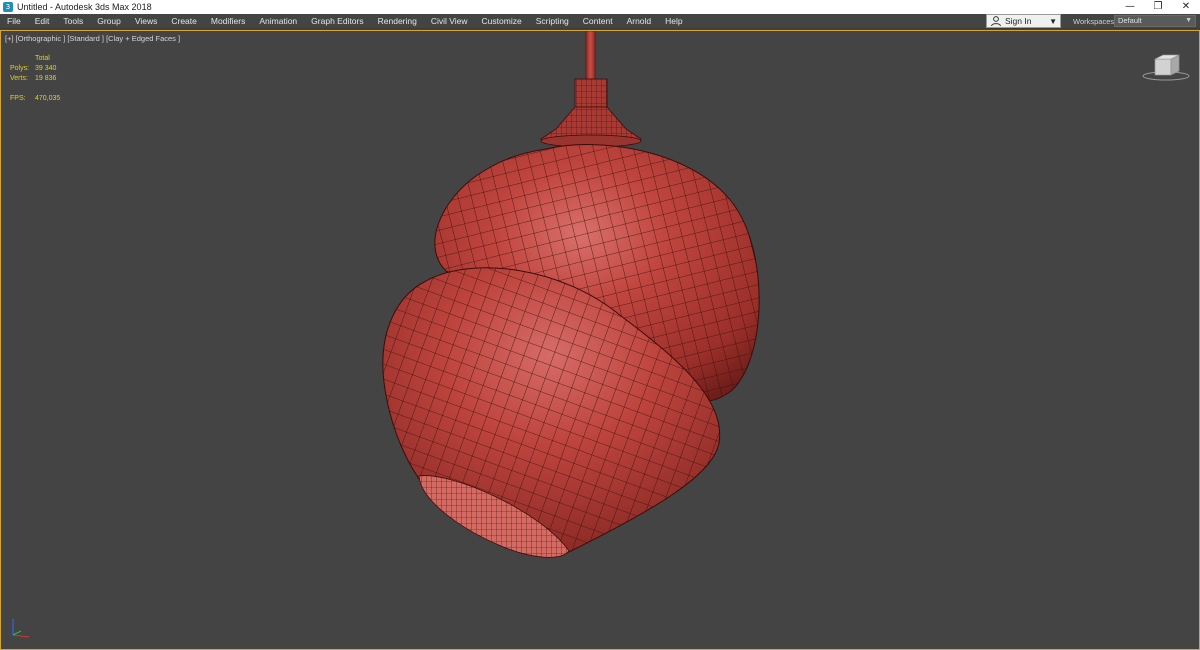 This screenshot has width=1200, height=650. Describe the element at coordinates (8, 7) in the screenshot. I see `app-icon: 3` at that location.